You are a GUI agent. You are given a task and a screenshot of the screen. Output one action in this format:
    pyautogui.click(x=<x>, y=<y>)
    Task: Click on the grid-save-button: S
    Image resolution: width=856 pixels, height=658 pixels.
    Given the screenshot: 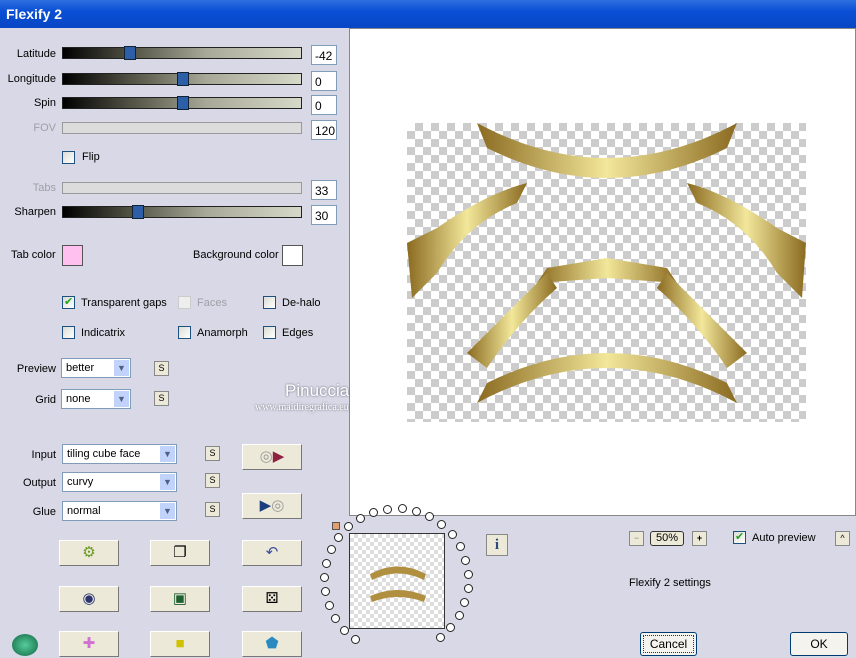 What is the action you would take?
    pyautogui.click(x=161, y=398)
    